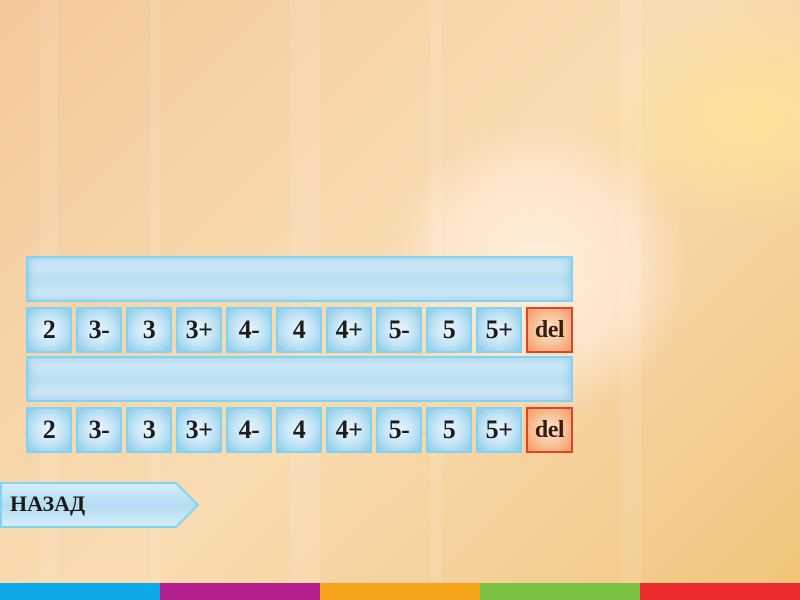 The width and height of the screenshot is (800, 600). Describe the element at coordinates (48, 503) in the screenshot. I see `back-button-label: НАЗАД` at that location.